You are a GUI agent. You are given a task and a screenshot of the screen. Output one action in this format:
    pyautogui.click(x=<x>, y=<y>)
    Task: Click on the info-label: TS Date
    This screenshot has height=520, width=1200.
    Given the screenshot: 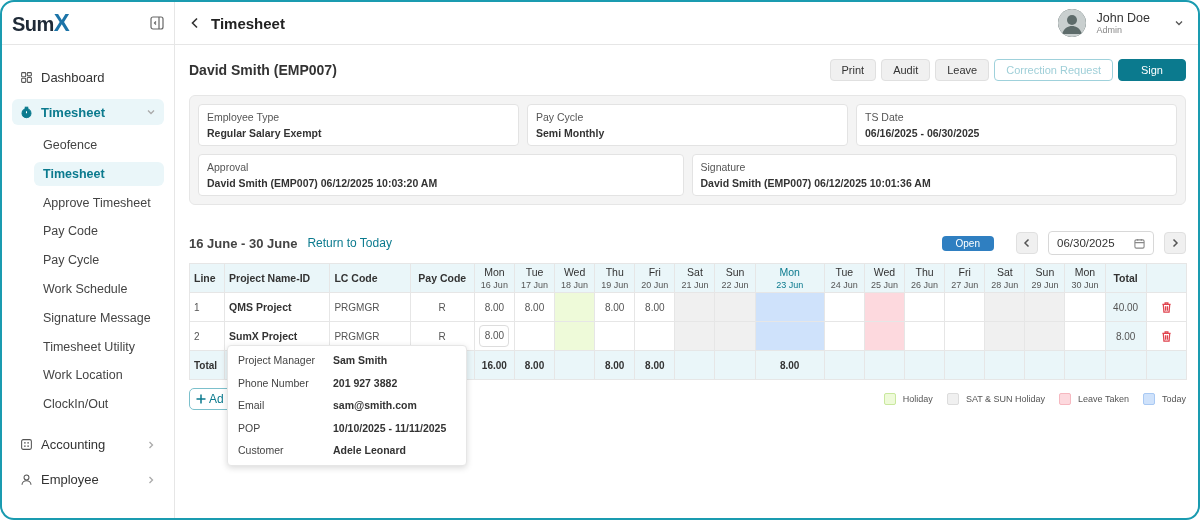 What is the action you would take?
    pyautogui.click(x=885, y=117)
    